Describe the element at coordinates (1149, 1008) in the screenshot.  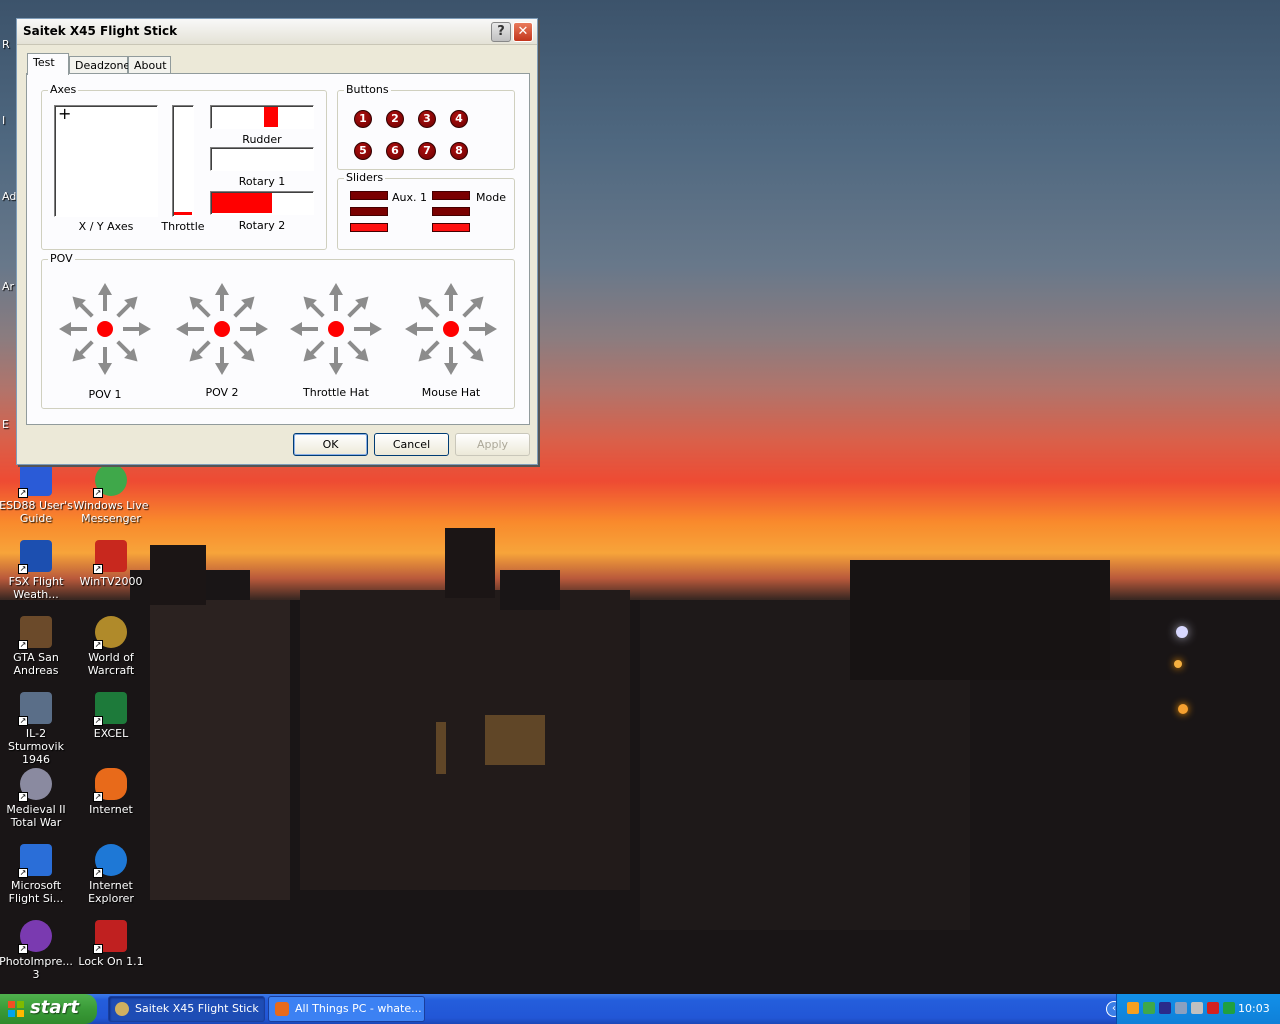
I see `tray-messenger-icon` at that location.